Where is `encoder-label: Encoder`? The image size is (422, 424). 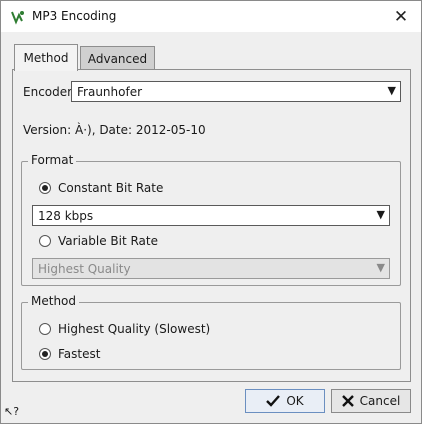 encoder-label: Encoder is located at coordinates (48, 92).